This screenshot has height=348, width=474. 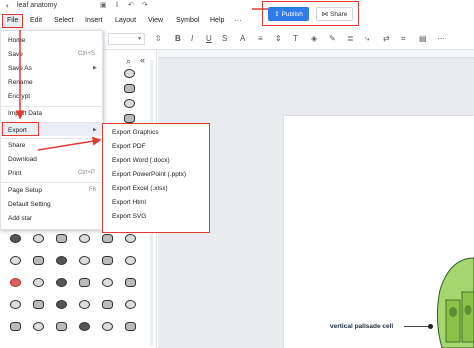 I want to click on crop-icon: ⌗, so click(x=403, y=39).